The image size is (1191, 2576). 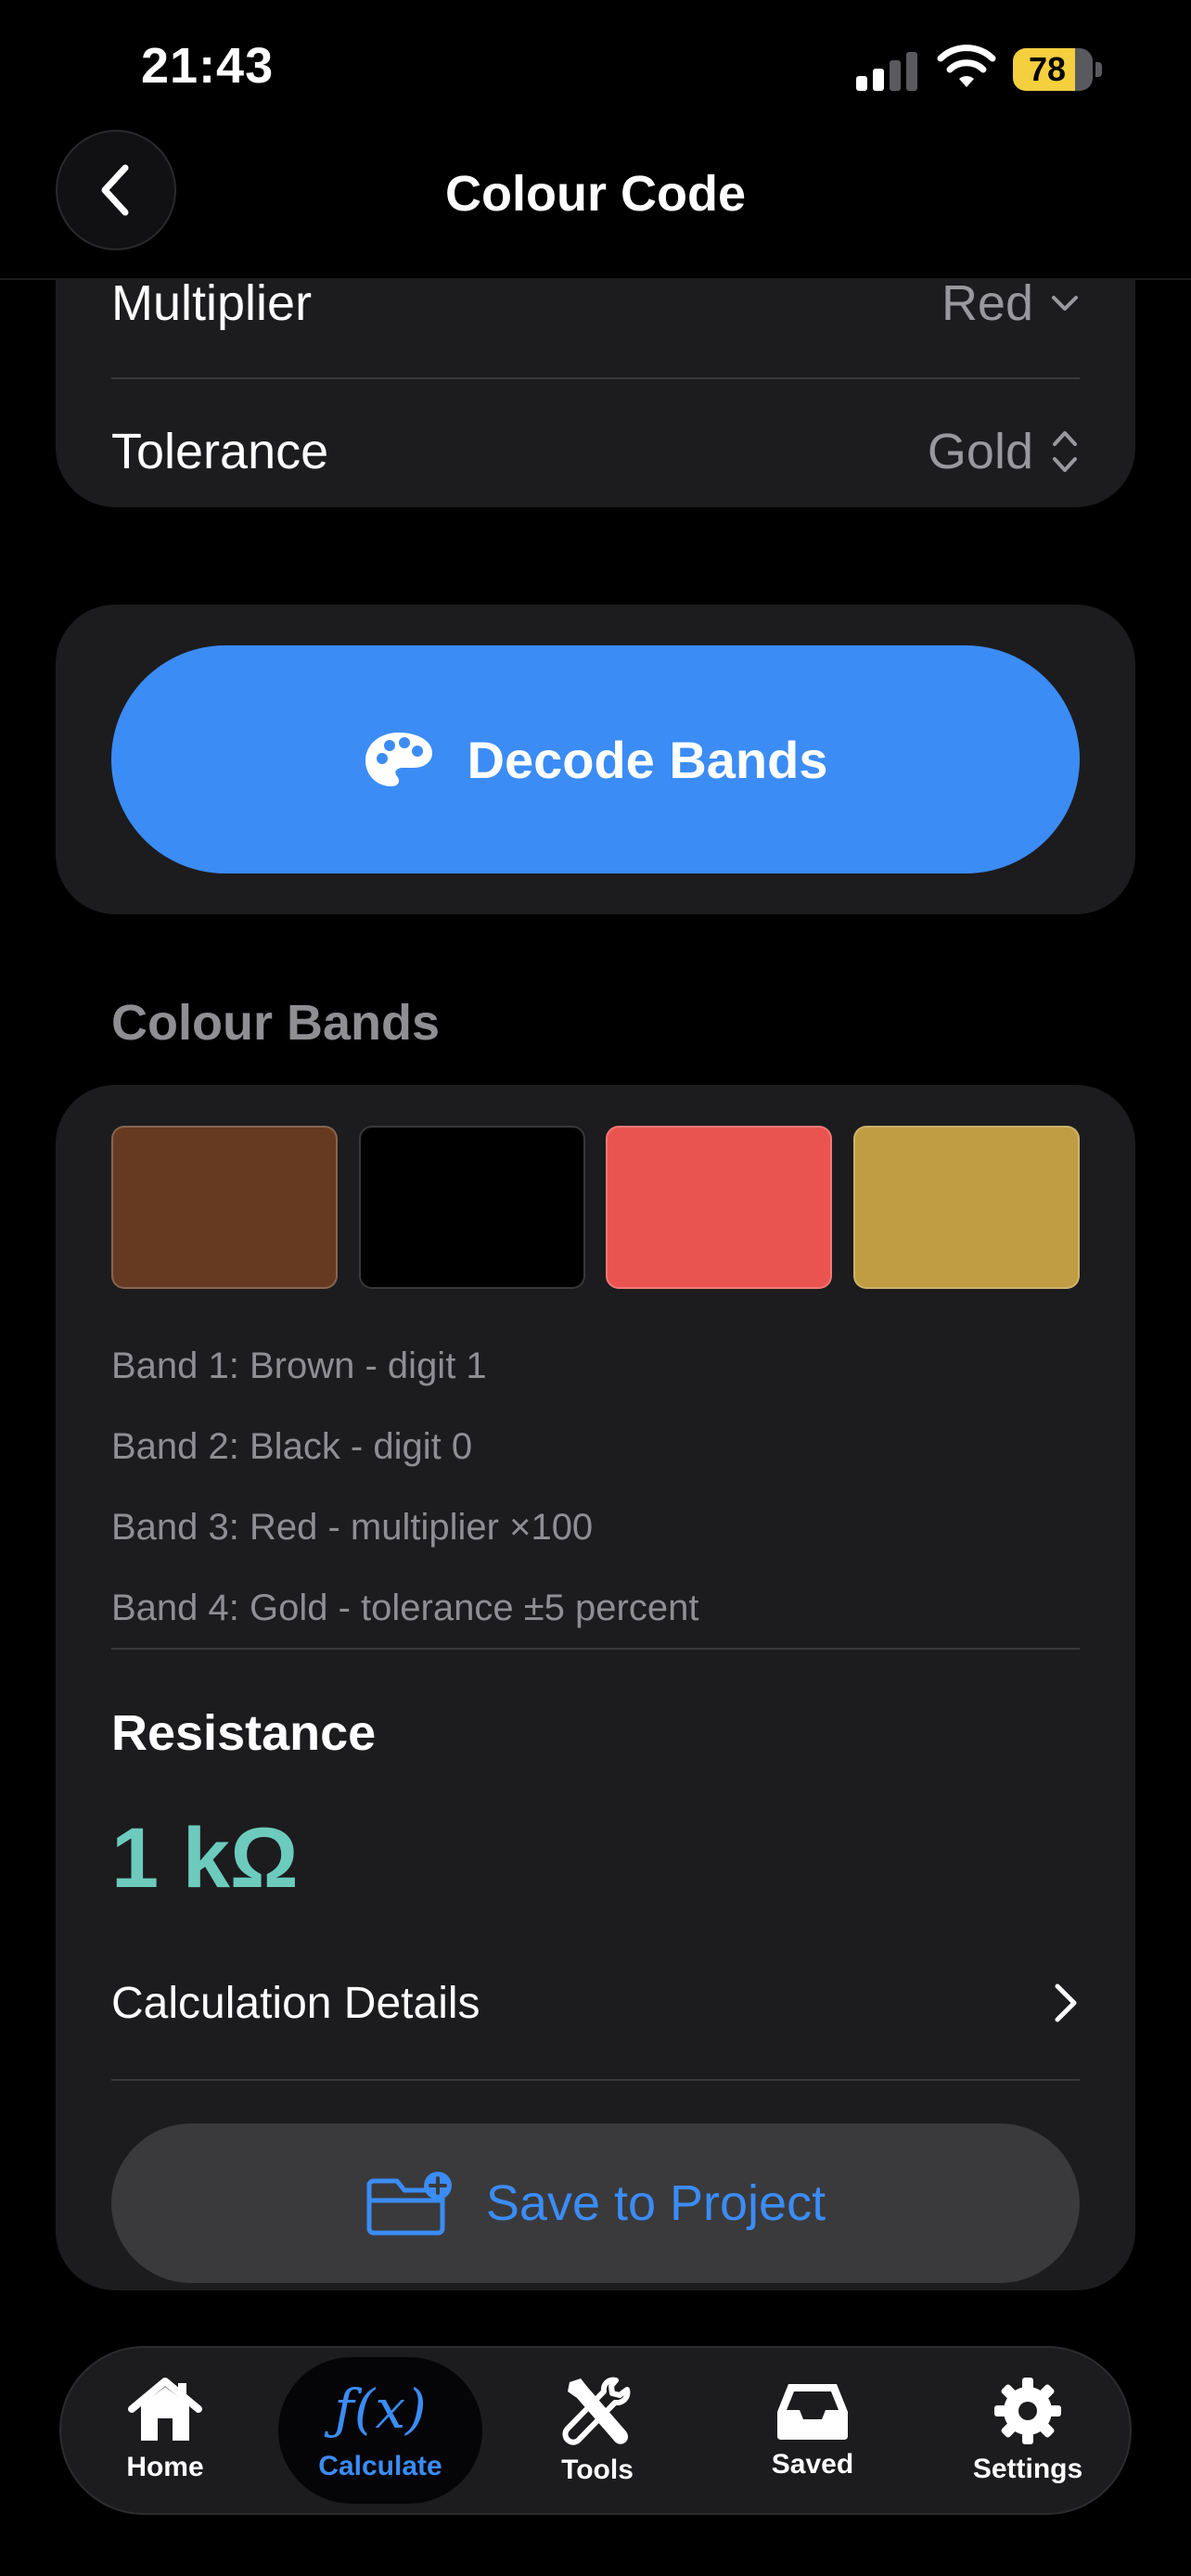 I want to click on status-bar: 21:43 78, so click(x=595, y=69).